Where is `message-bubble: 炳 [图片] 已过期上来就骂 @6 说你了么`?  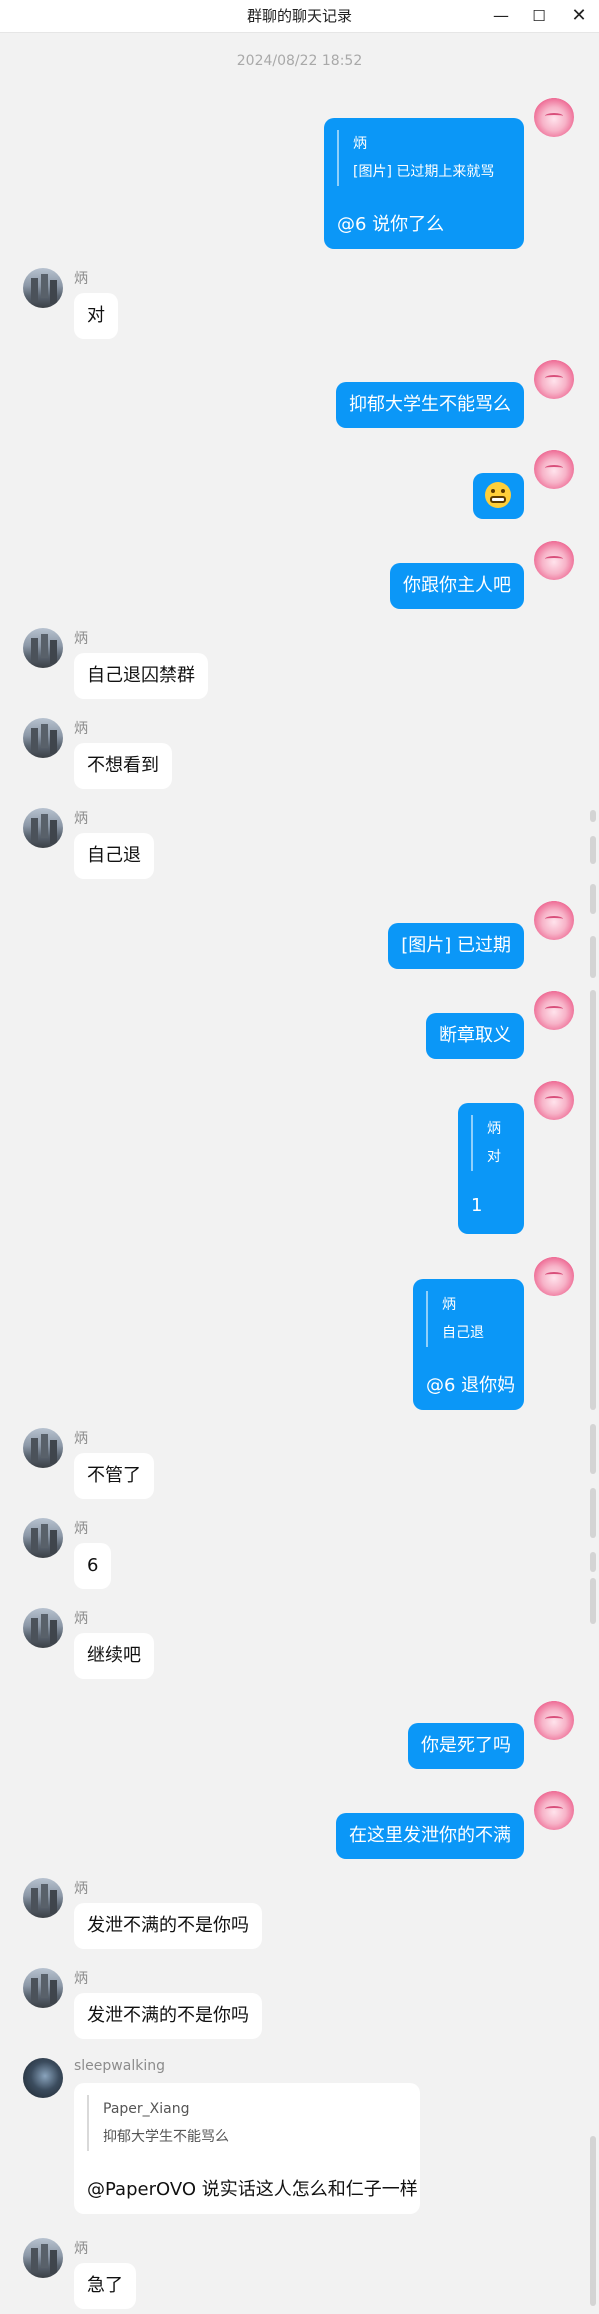
message-bubble: 炳 [图片] 已过期上来就骂 @6 说你了么 is located at coordinates (424, 183).